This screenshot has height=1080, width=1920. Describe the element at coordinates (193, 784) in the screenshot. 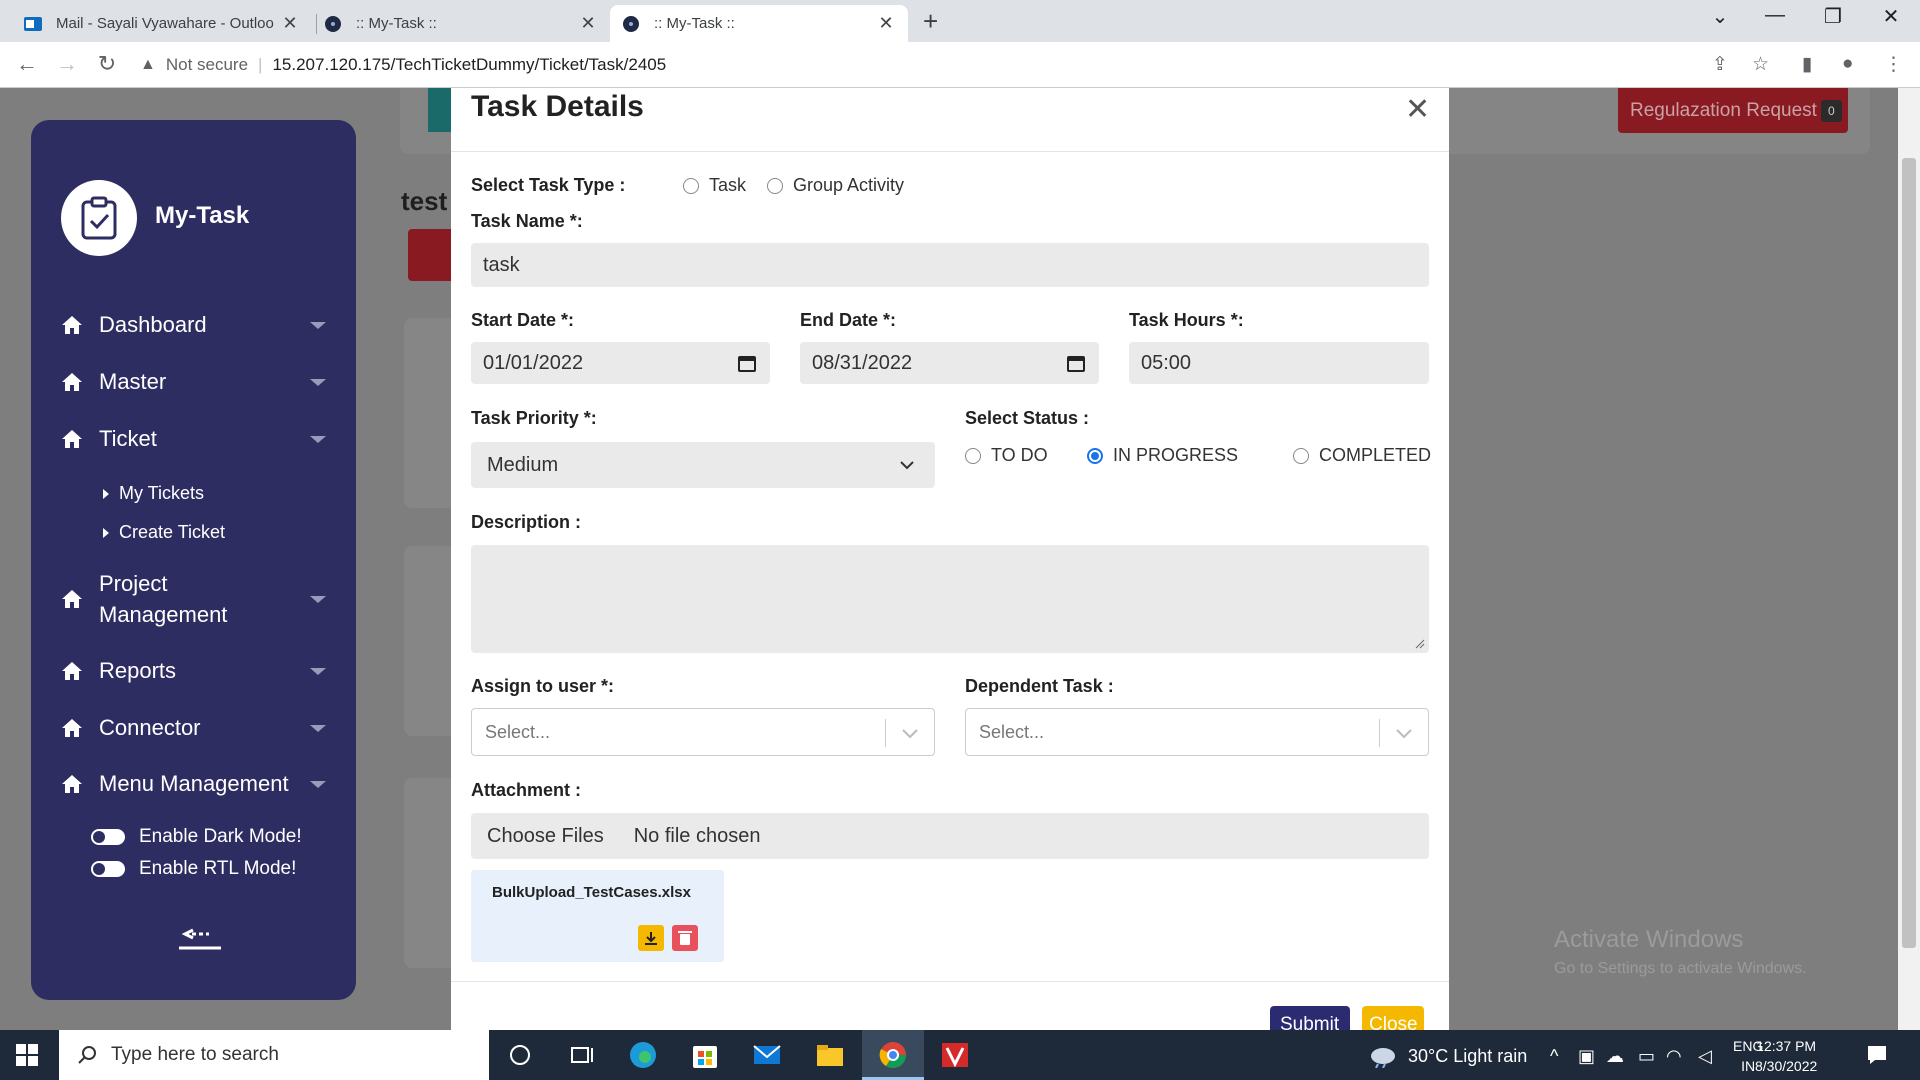

I see `sidebar-item-menu-management: Menu Management` at that location.